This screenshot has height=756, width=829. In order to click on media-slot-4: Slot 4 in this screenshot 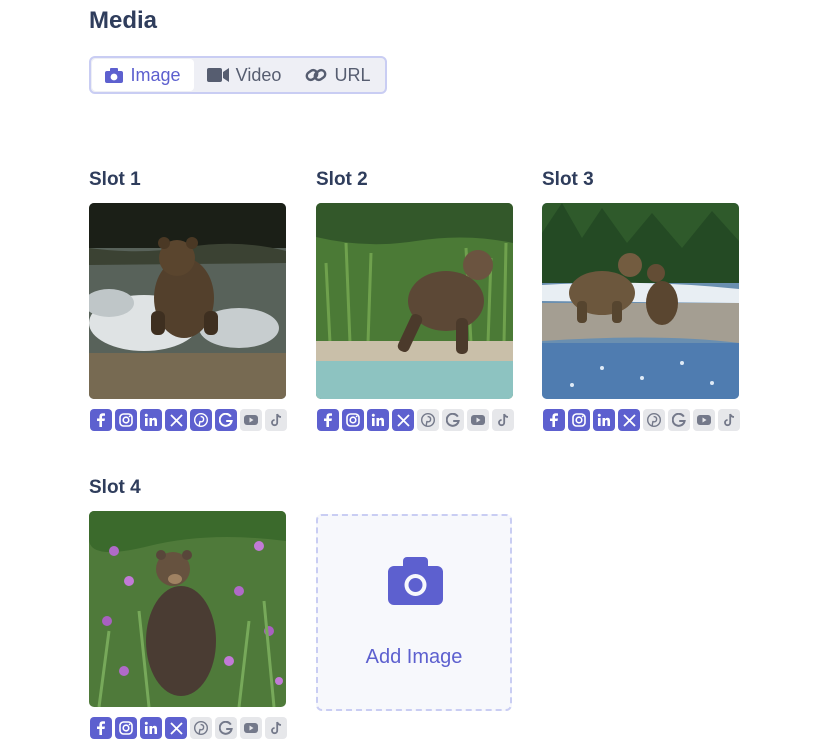, I will do `click(188, 607)`.